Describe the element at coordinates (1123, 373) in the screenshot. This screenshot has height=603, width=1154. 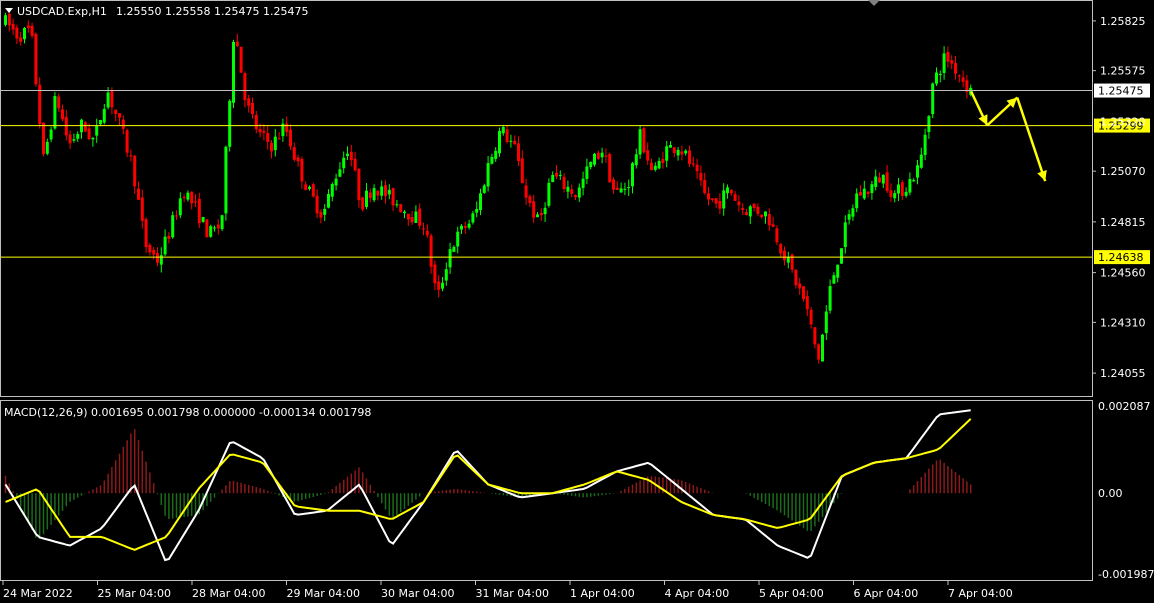
I see `price-tick-label: 1.24055` at that location.